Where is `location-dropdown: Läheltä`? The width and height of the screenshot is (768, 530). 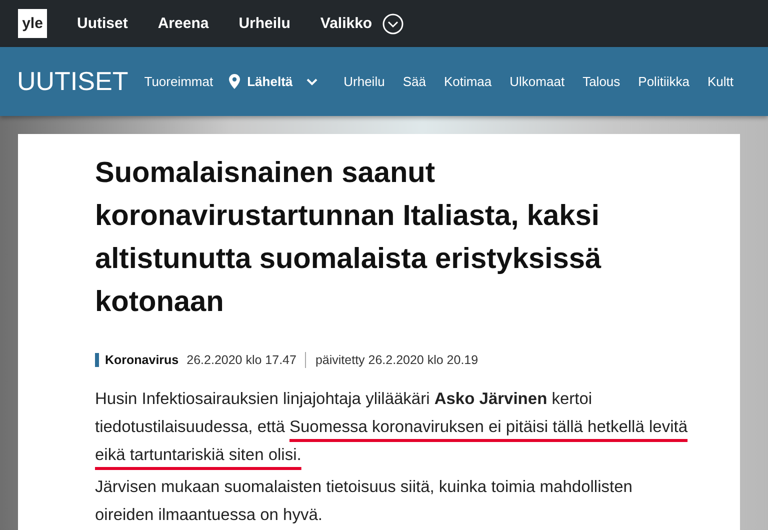
location-dropdown: Läheltä is located at coordinates (273, 81).